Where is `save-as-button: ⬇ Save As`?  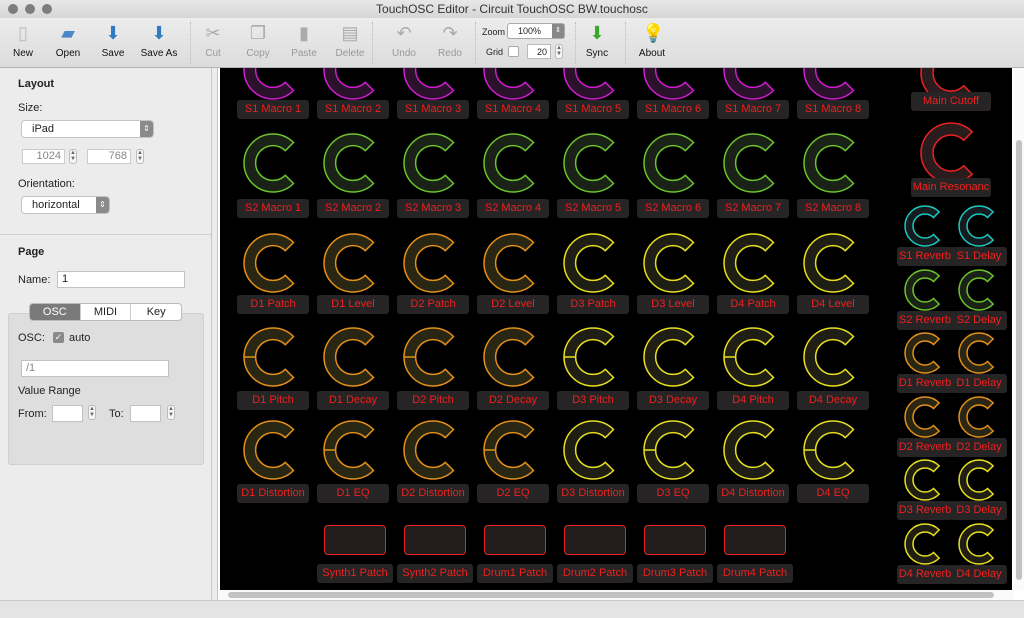 save-as-button: ⬇ Save As is located at coordinates (159, 40).